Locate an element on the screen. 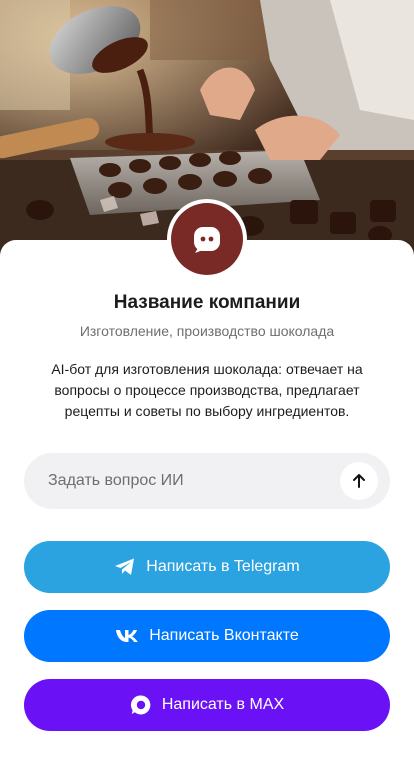 The width and height of the screenshot is (414, 770). telegram-button: Написать в Telegram is located at coordinates (207, 567).